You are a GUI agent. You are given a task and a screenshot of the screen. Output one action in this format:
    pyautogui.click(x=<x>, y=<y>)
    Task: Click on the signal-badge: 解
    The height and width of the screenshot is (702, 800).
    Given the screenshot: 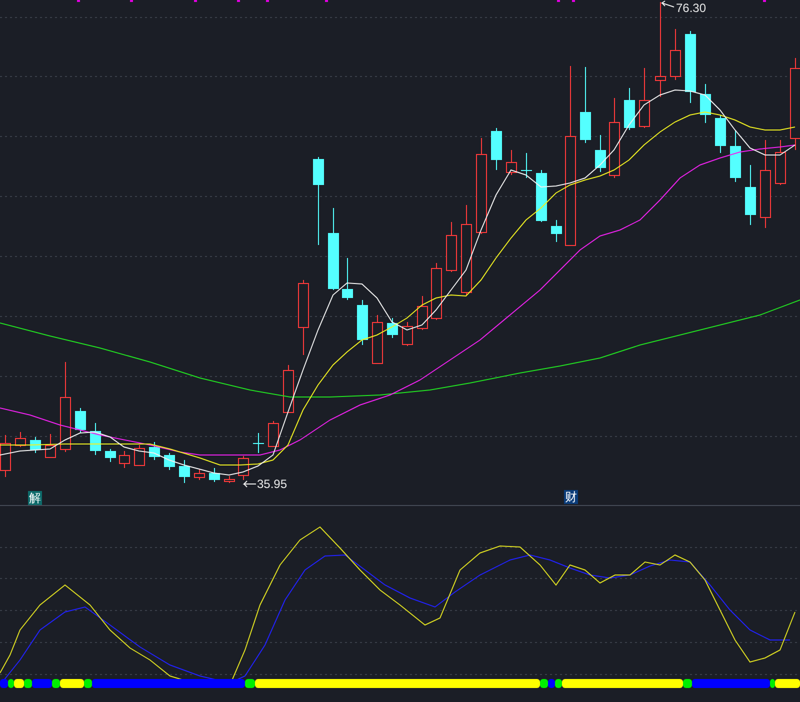 What is the action you would take?
    pyautogui.click(x=35, y=498)
    